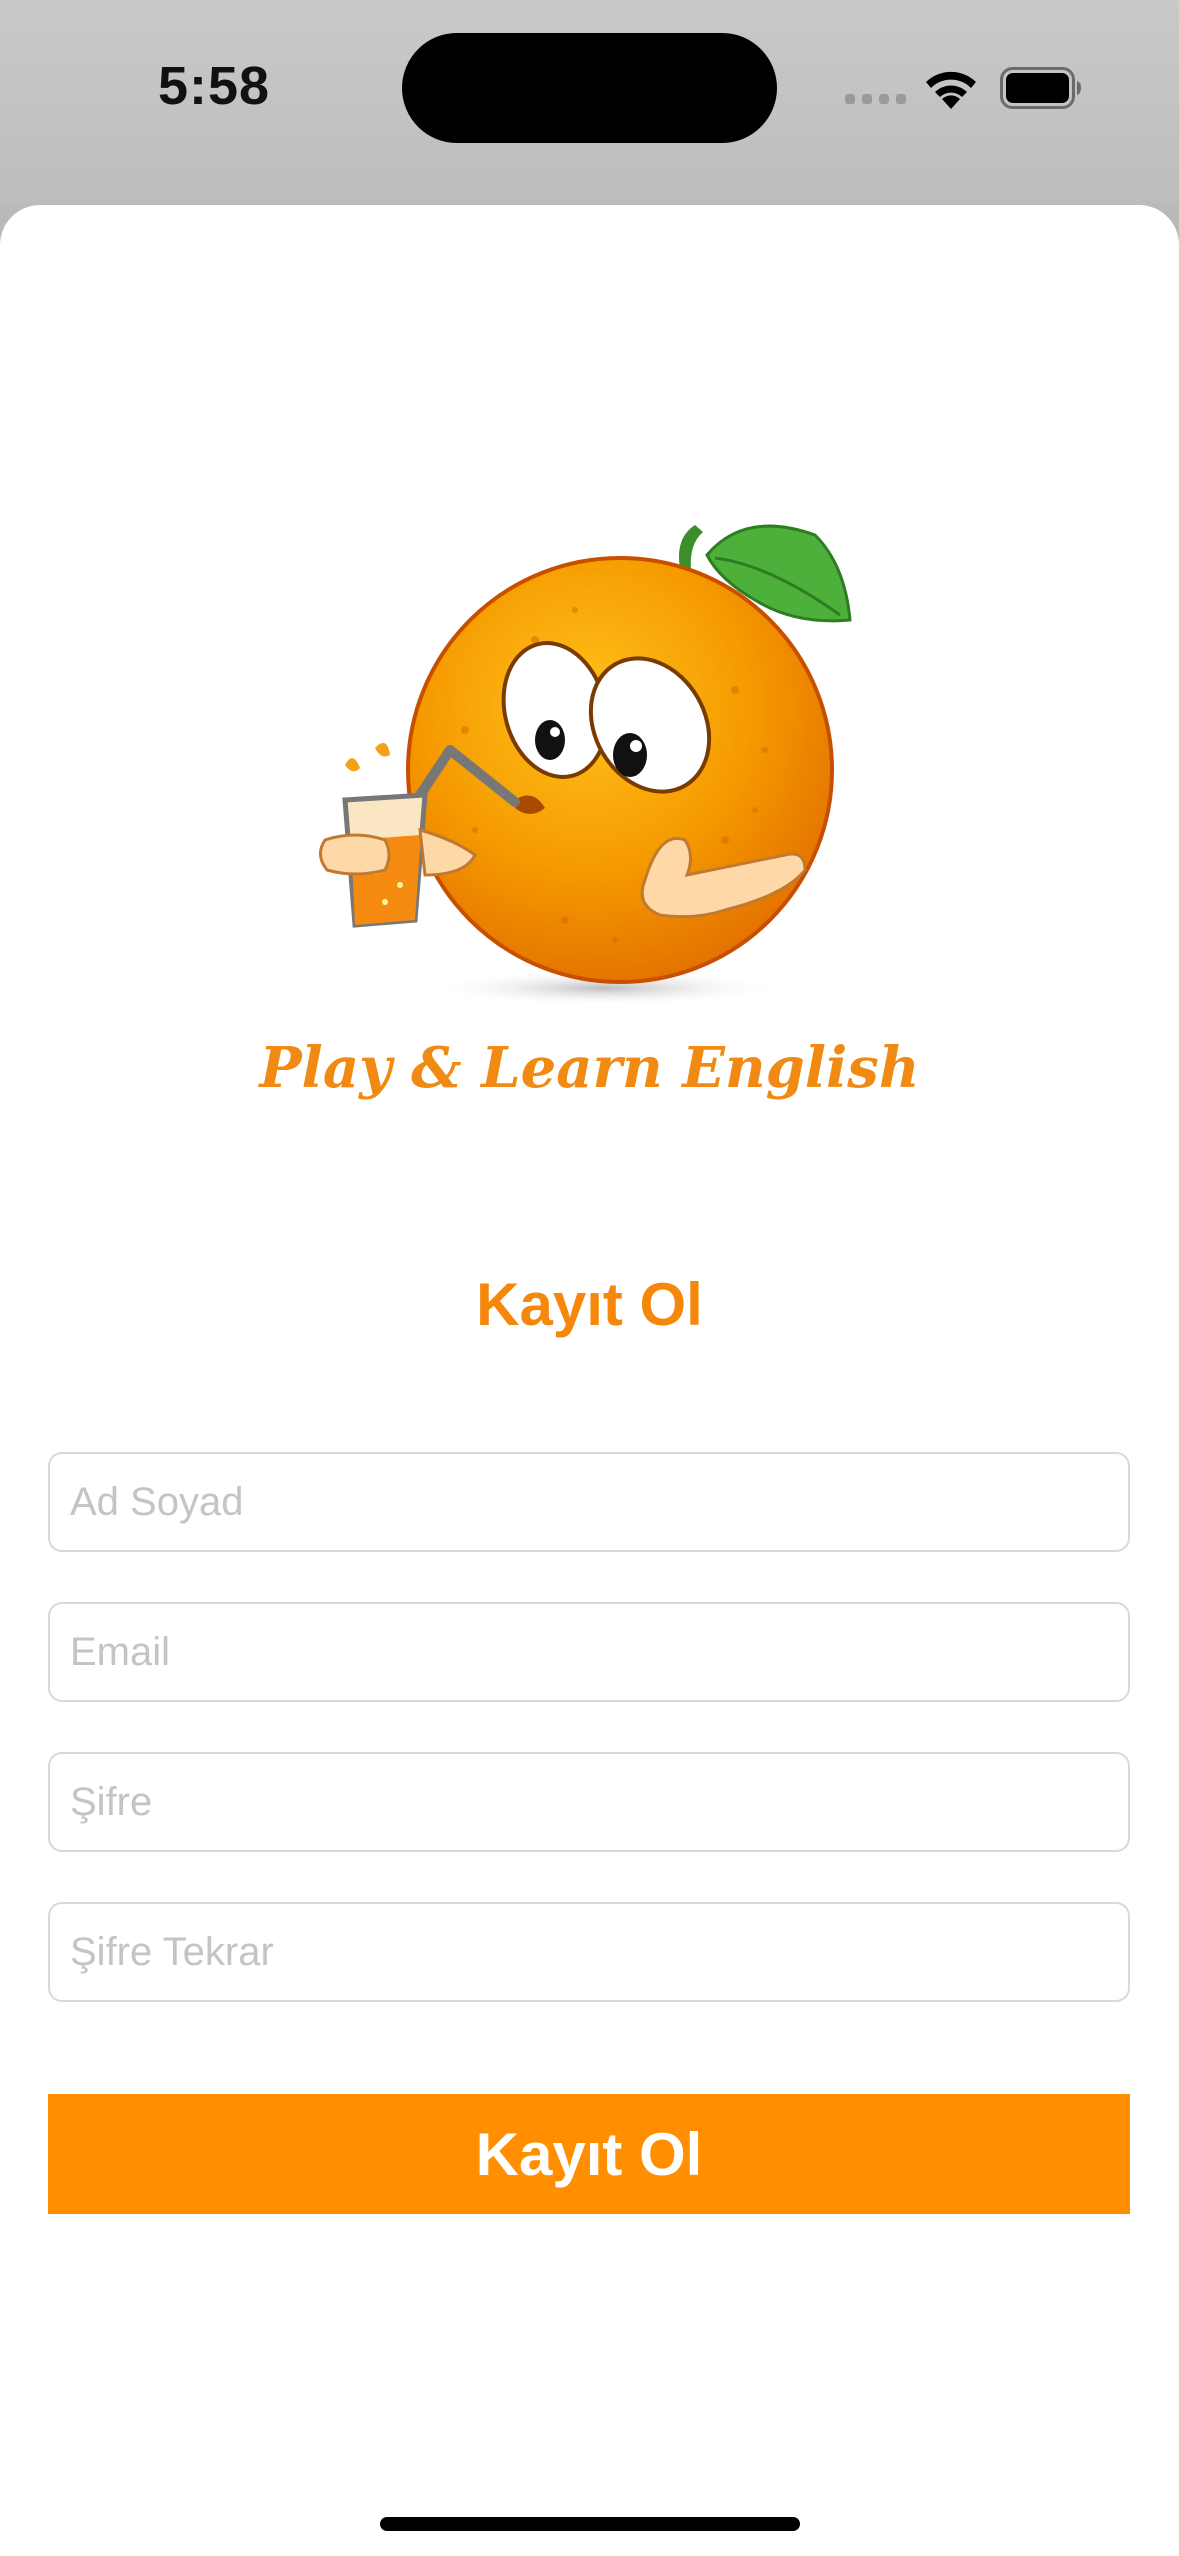  Describe the element at coordinates (589, 1652) in the screenshot. I see `email-field` at that location.